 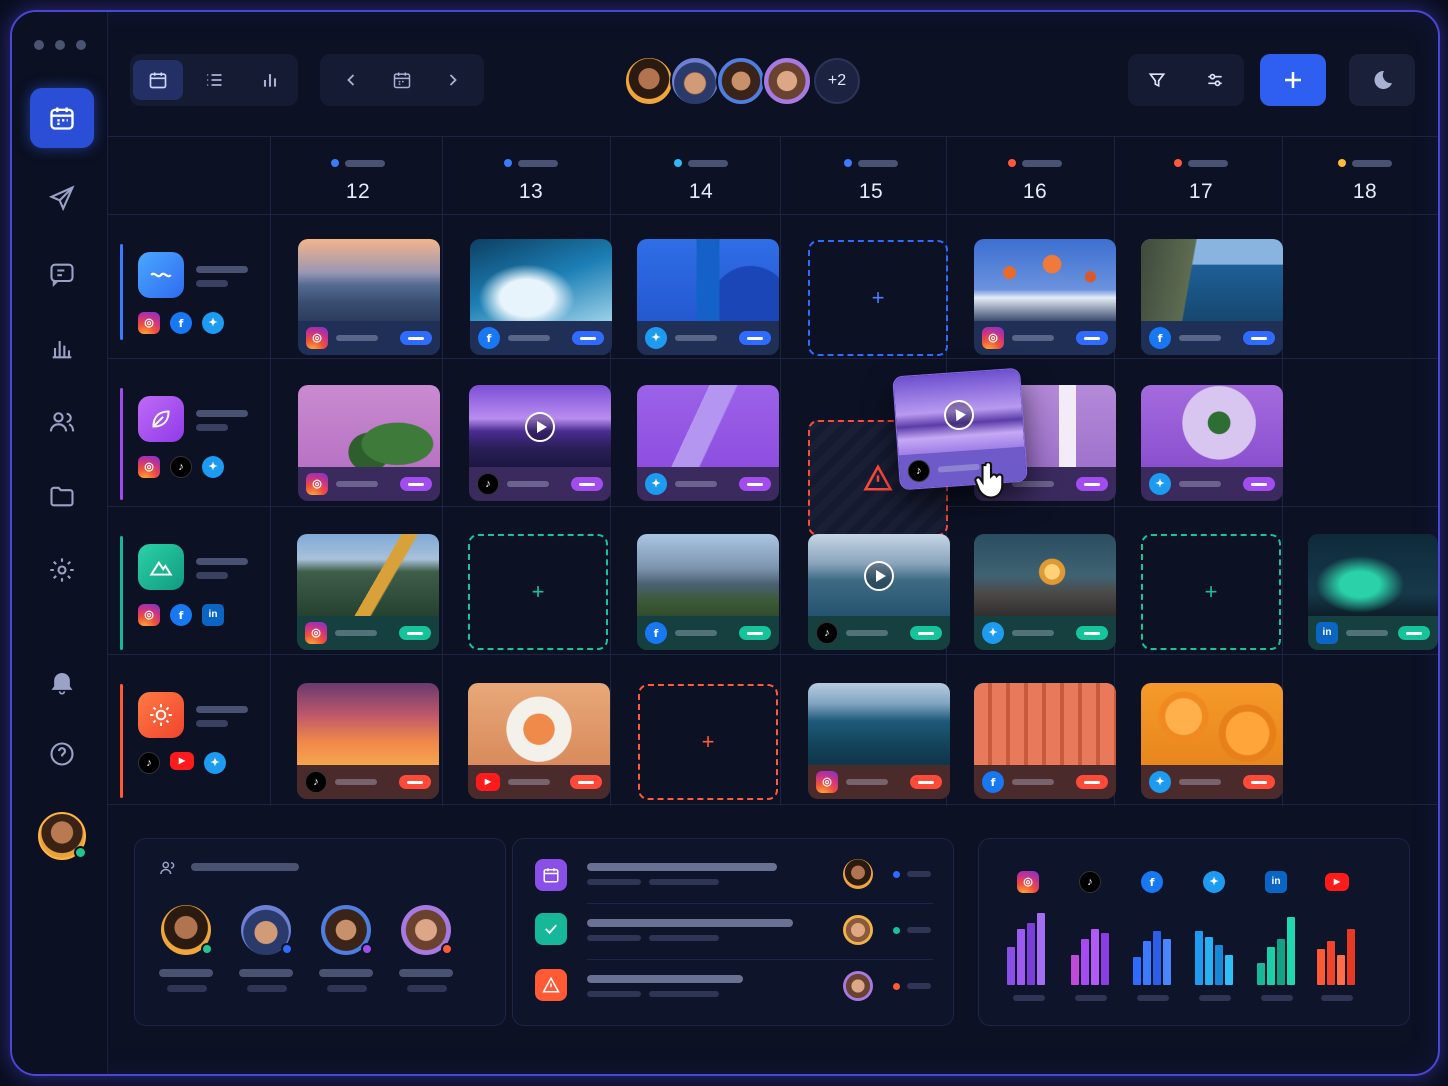 I want to click on message-icon, so click(x=62, y=275).